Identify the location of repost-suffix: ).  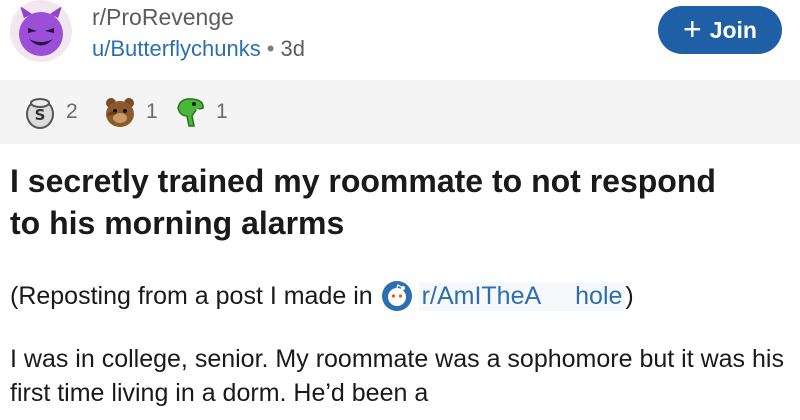
(629, 295).